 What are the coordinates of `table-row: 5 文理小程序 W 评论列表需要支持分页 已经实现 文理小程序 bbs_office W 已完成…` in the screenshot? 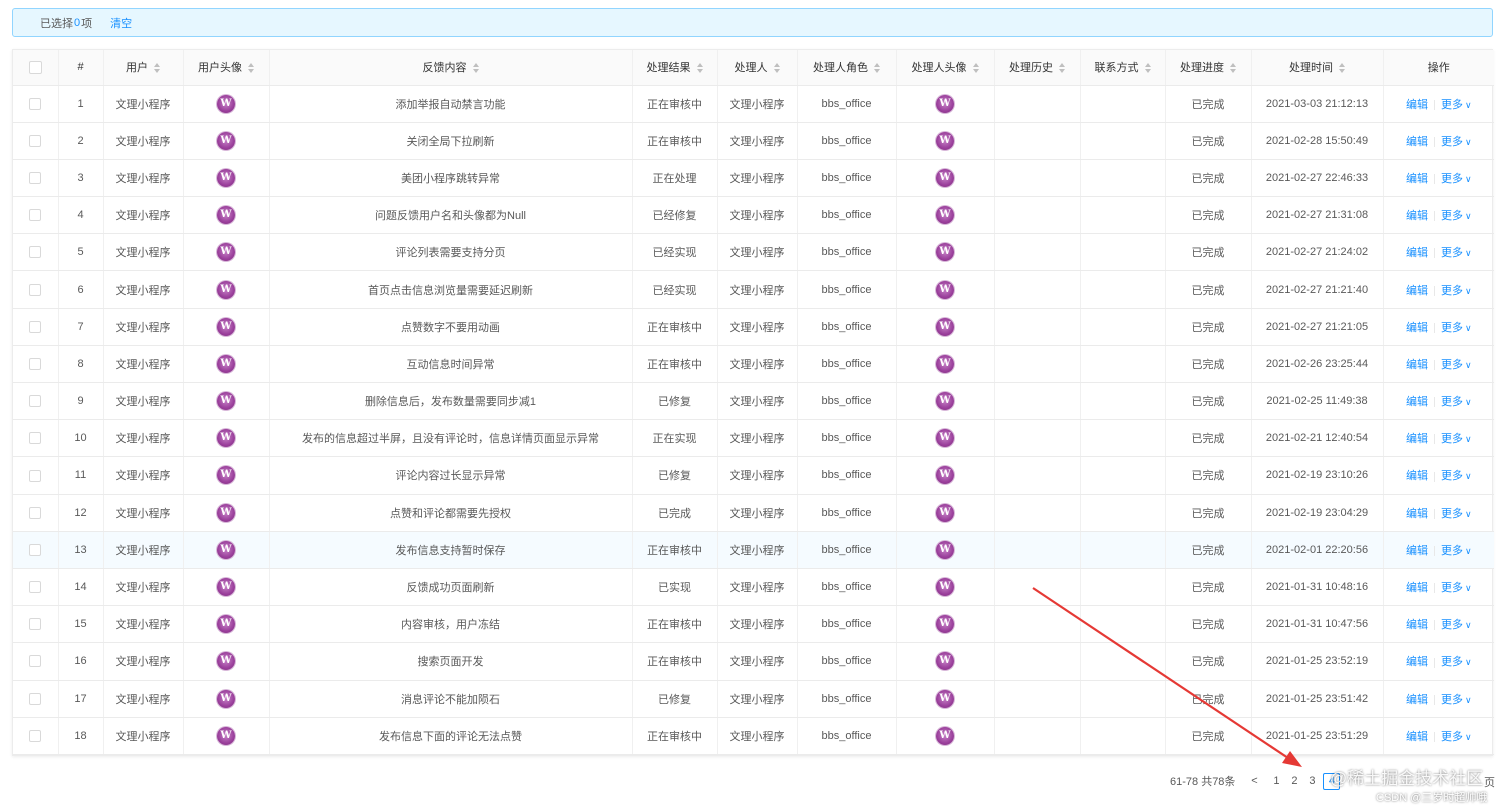 It's located at (753, 252).